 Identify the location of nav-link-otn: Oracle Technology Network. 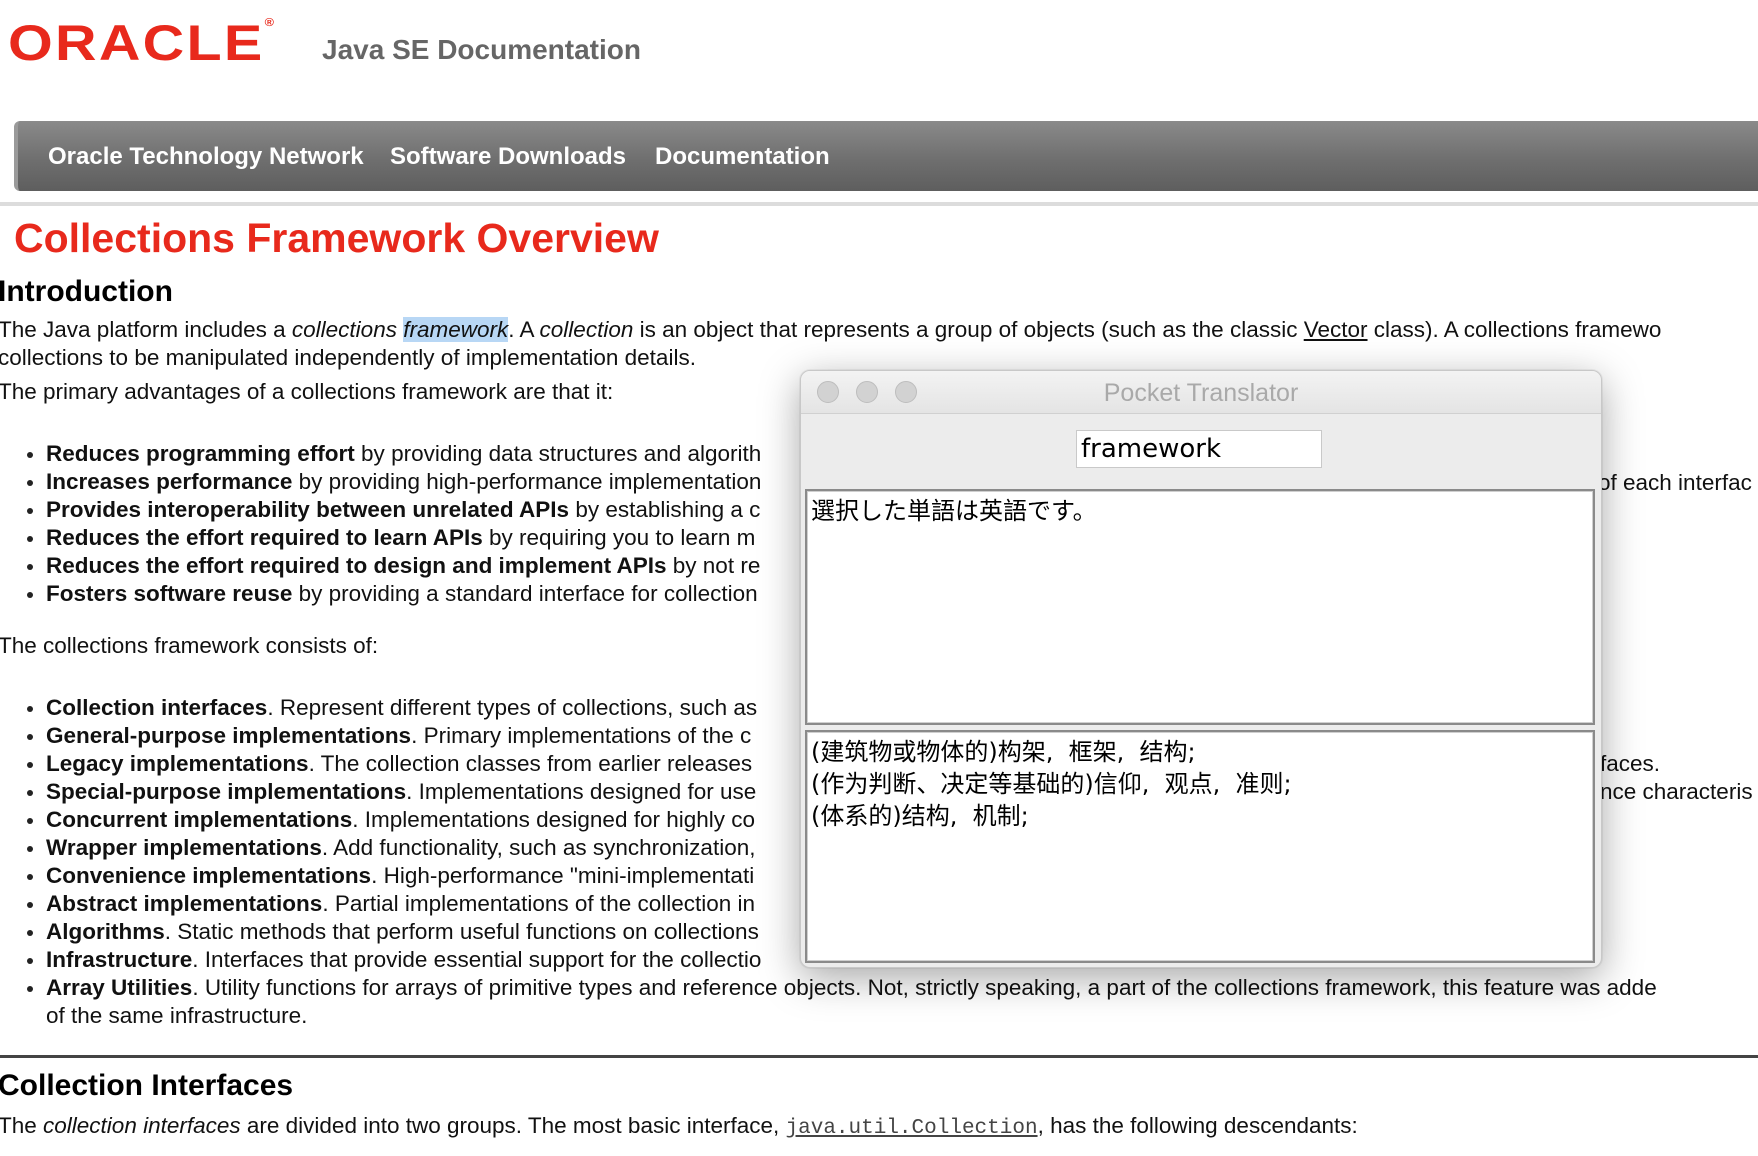
(206, 157).